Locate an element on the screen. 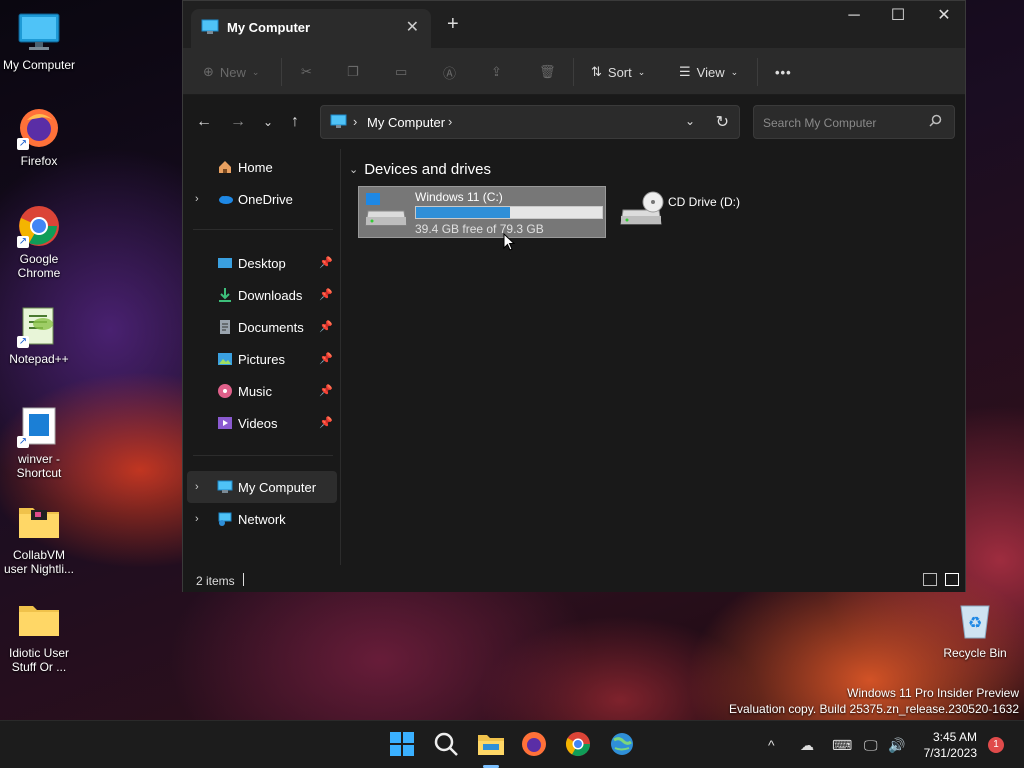 This screenshot has height=768, width=1024. new-tab-button: + is located at coordinates (453, 24).